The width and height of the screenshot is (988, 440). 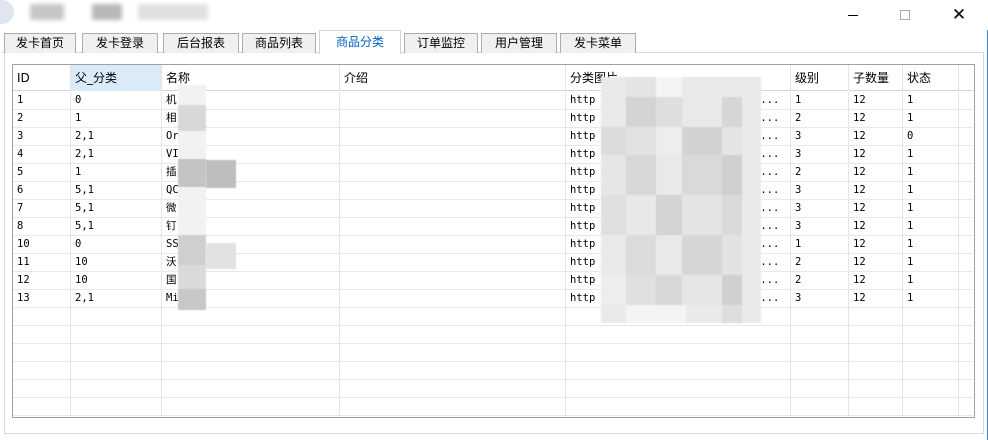 What do you see at coordinates (42, 137) in the screenshot?
I see `cell-id: 3` at bounding box center [42, 137].